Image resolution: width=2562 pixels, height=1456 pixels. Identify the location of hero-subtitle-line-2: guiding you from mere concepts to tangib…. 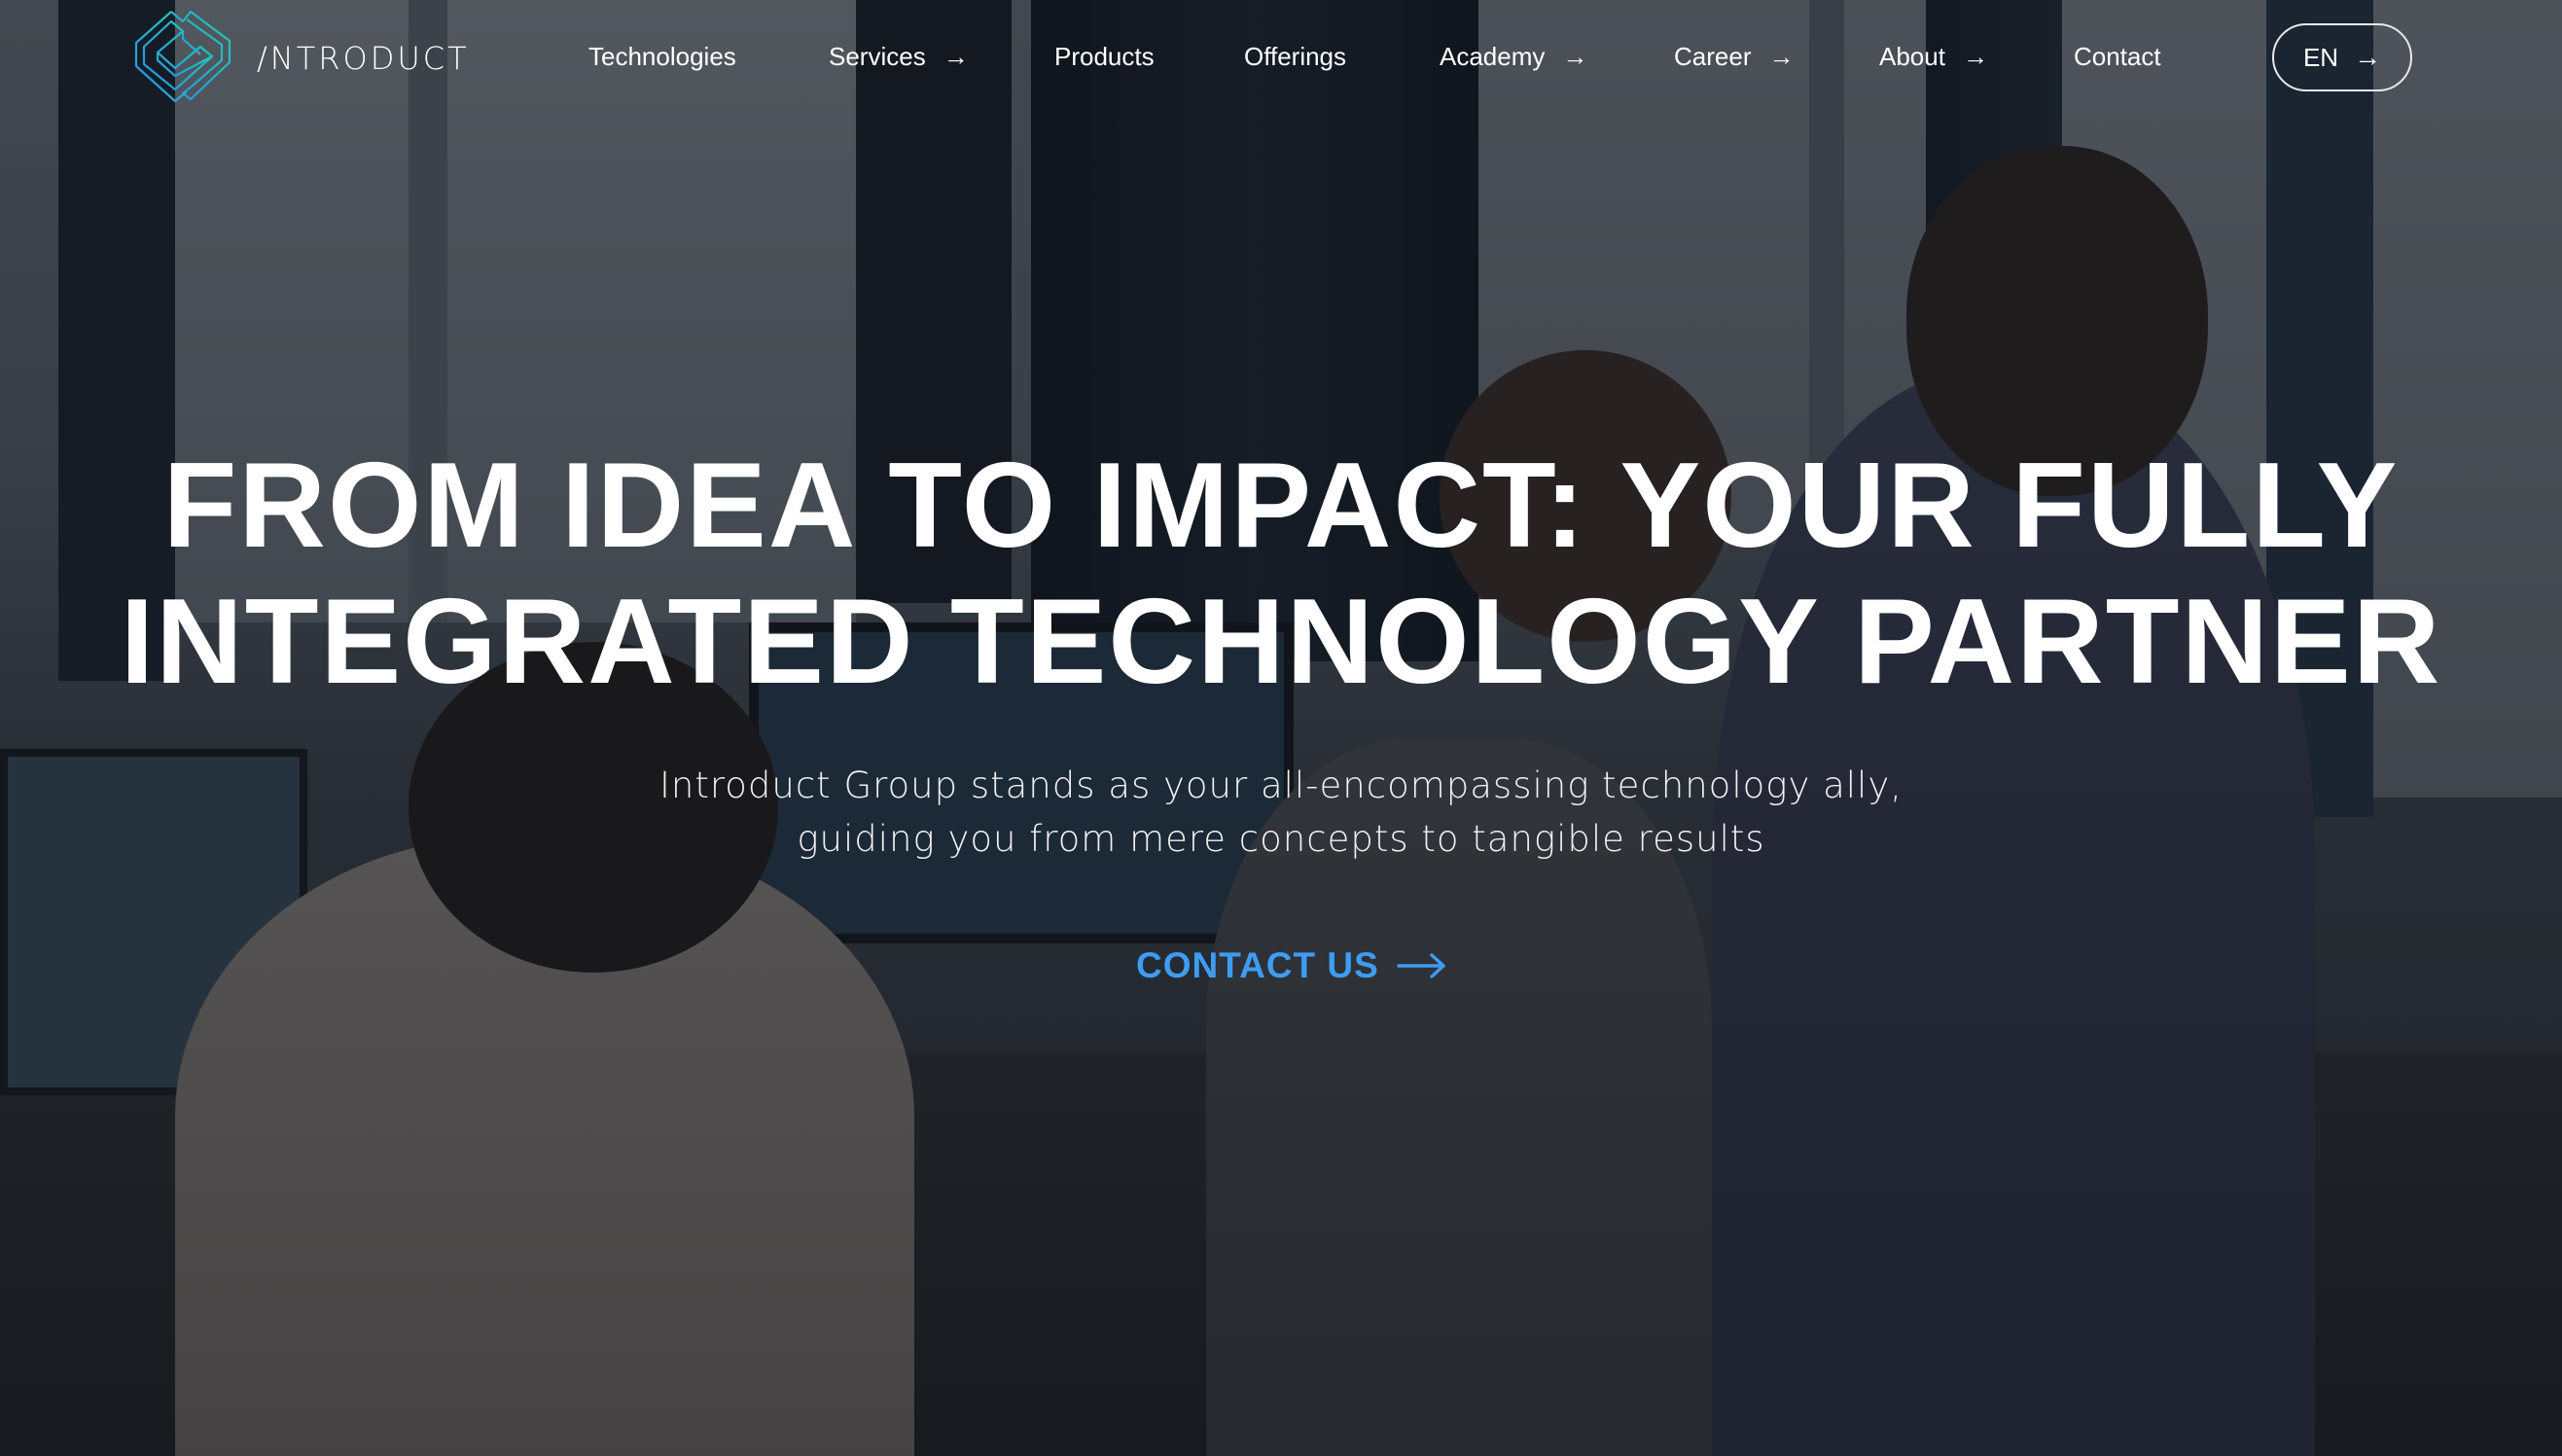
(1281, 839).